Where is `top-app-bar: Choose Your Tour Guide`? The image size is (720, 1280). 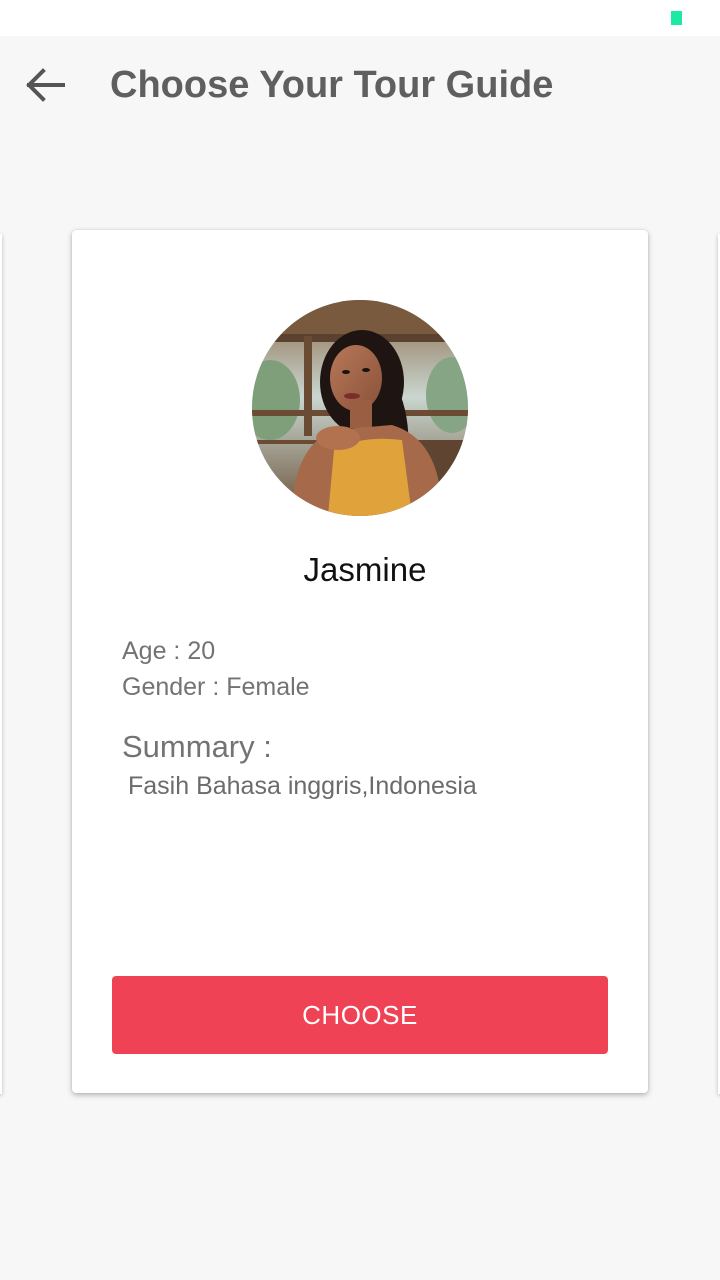 top-app-bar: Choose Your Tour Guide is located at coordinates (360, 84).